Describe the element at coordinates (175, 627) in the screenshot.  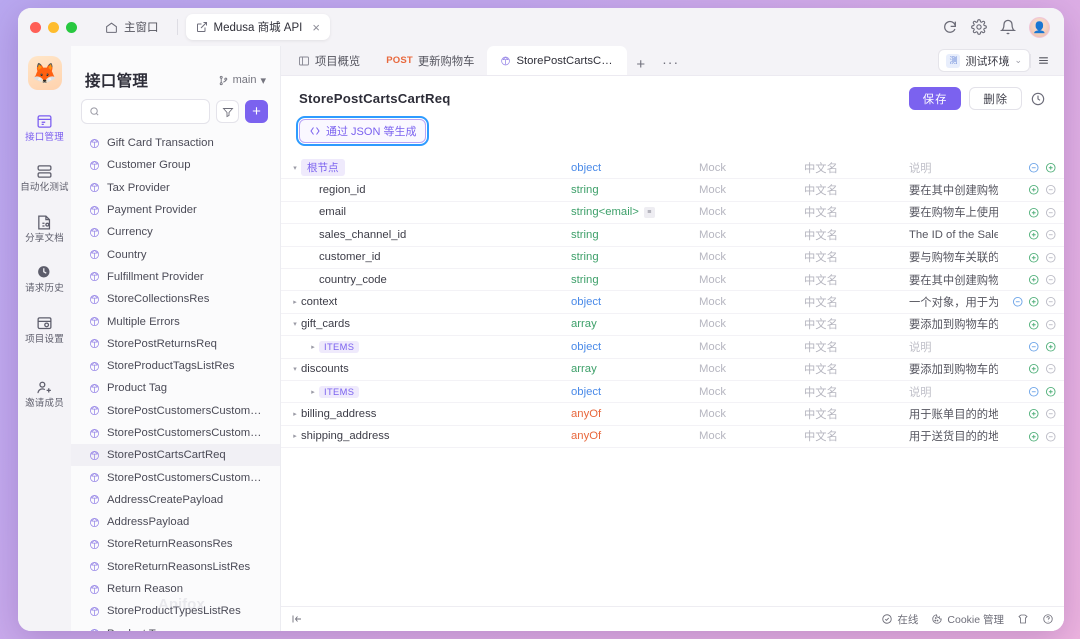
I see `list-item: Product Type` at that location.